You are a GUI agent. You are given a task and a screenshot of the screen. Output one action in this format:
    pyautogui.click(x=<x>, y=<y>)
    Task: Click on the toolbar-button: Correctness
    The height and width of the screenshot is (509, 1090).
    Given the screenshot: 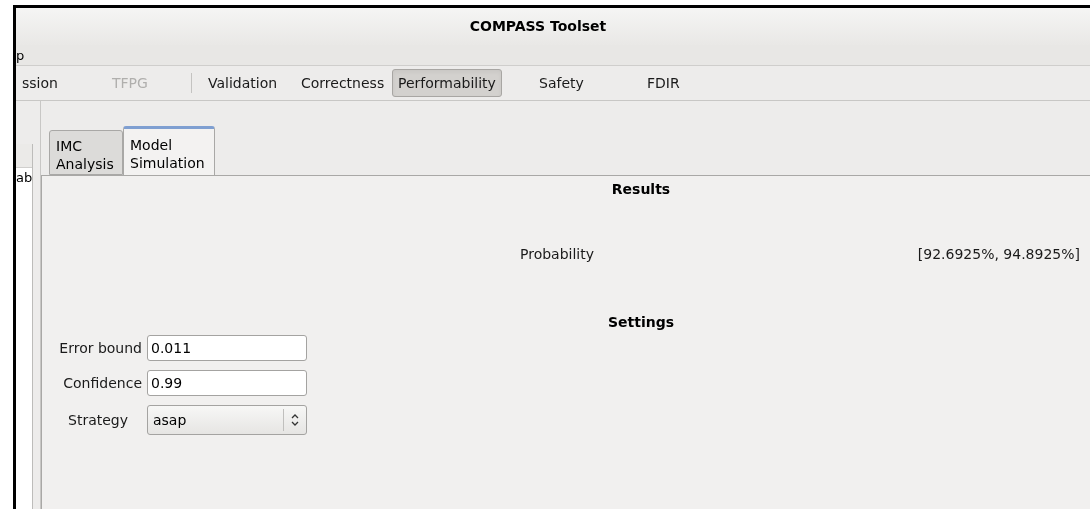 What is the action you would take?
    pyautogui.click(x=343, y=83)
    